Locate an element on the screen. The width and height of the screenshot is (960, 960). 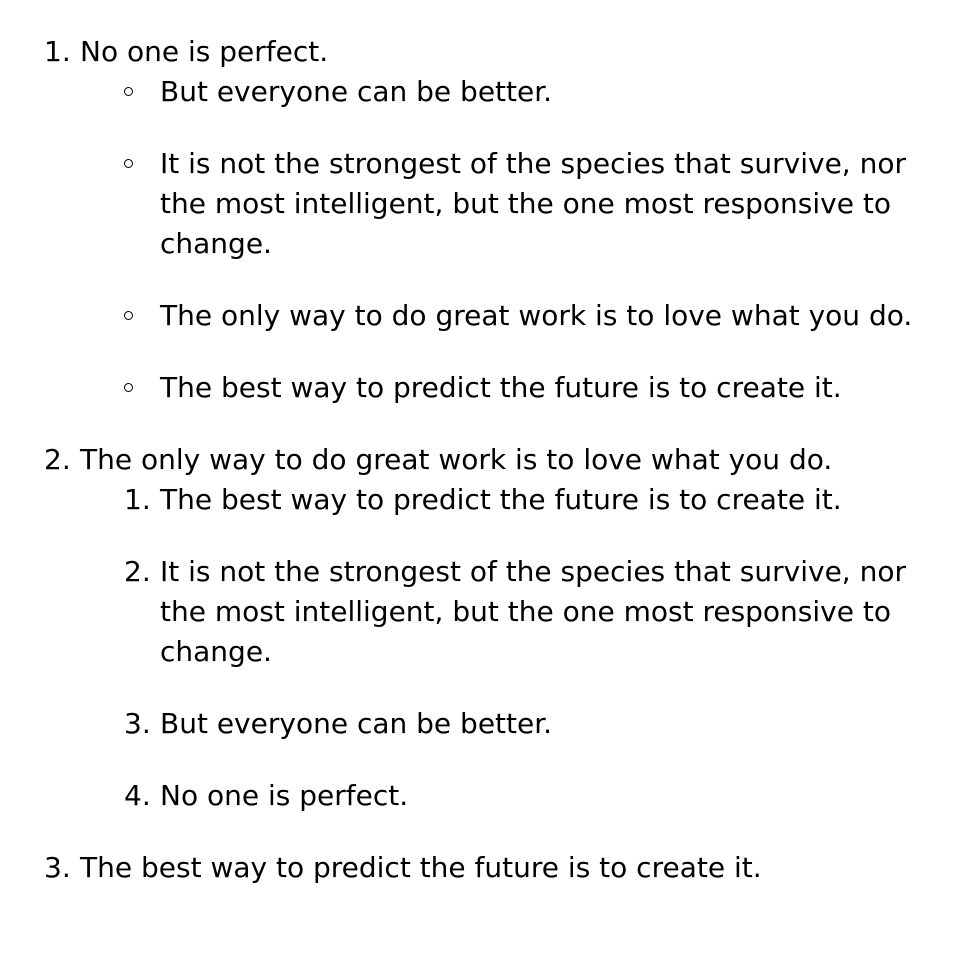
sublist-number: 1. is located at coordinates (137, 499).